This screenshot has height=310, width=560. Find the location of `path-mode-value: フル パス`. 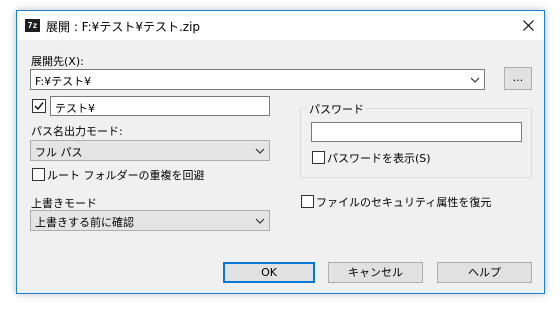

path-mode-value: フル パス is located at coordinates (59, 152).